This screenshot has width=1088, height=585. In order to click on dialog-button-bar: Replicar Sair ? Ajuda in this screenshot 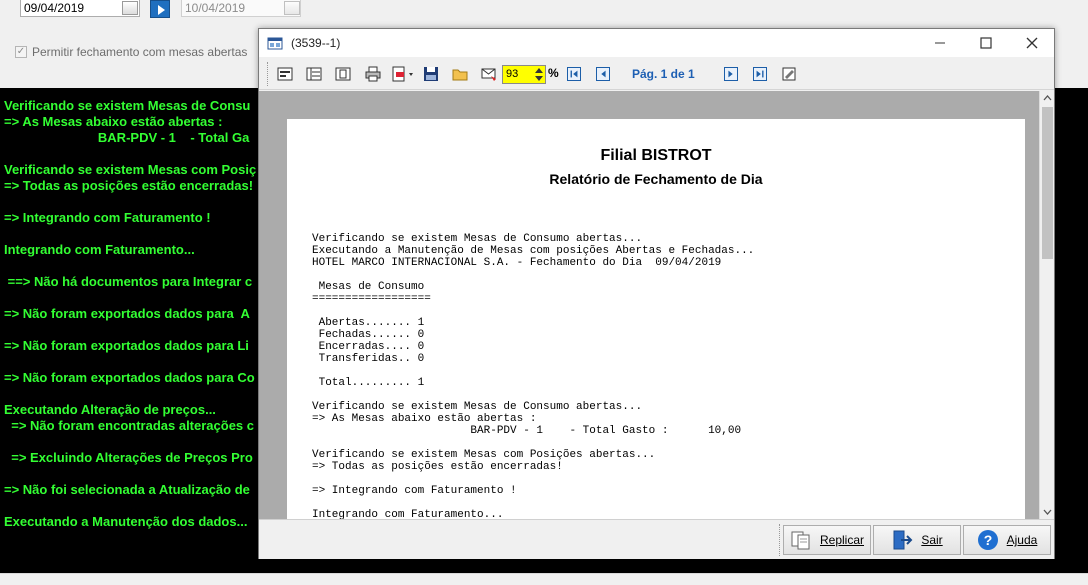, I will do `click(656, 539)`.